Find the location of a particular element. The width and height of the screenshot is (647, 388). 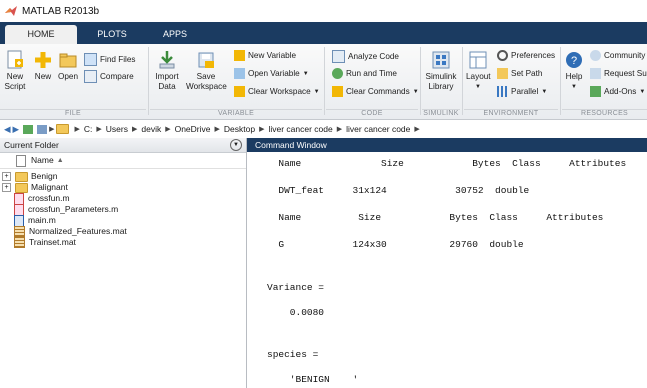

new-variable-icon is located at coordinates (239, 55).